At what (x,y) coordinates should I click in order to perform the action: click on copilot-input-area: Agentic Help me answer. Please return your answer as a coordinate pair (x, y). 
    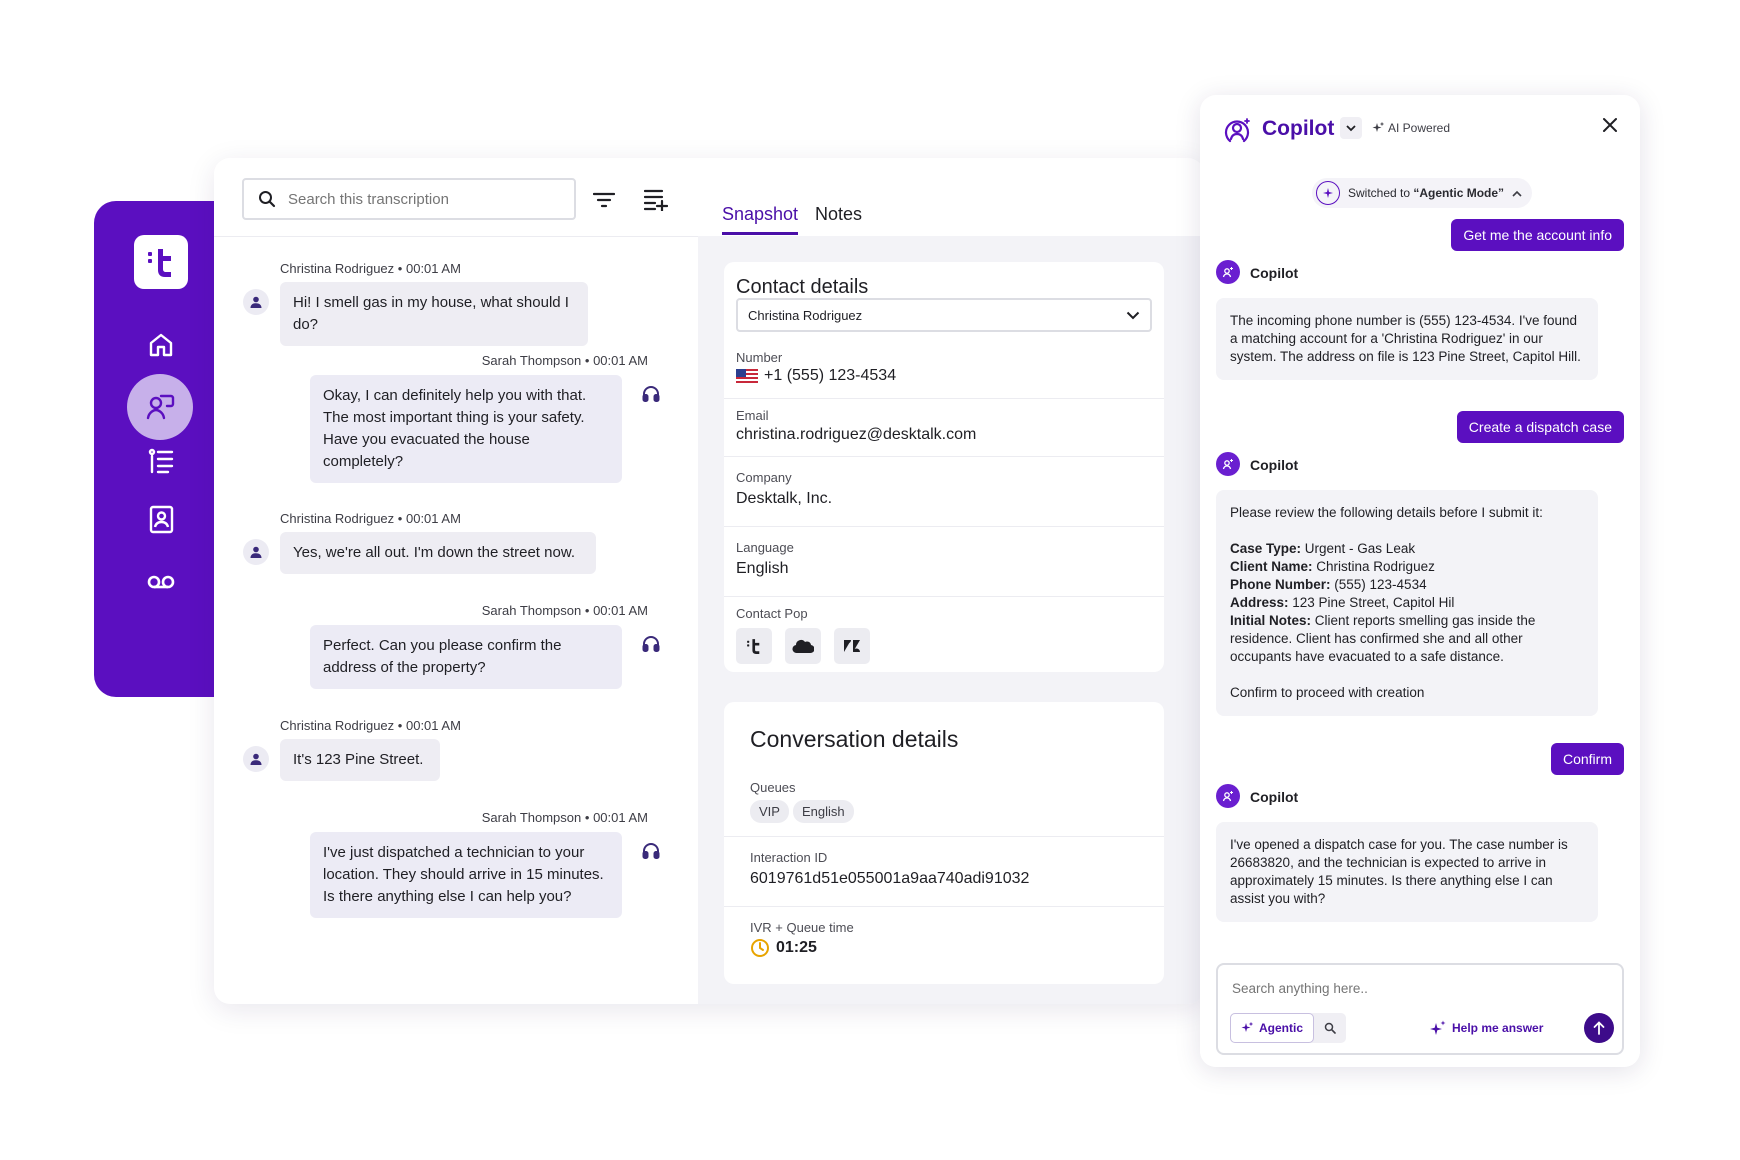
    Looking at the image, I should click on (1420, 1010).